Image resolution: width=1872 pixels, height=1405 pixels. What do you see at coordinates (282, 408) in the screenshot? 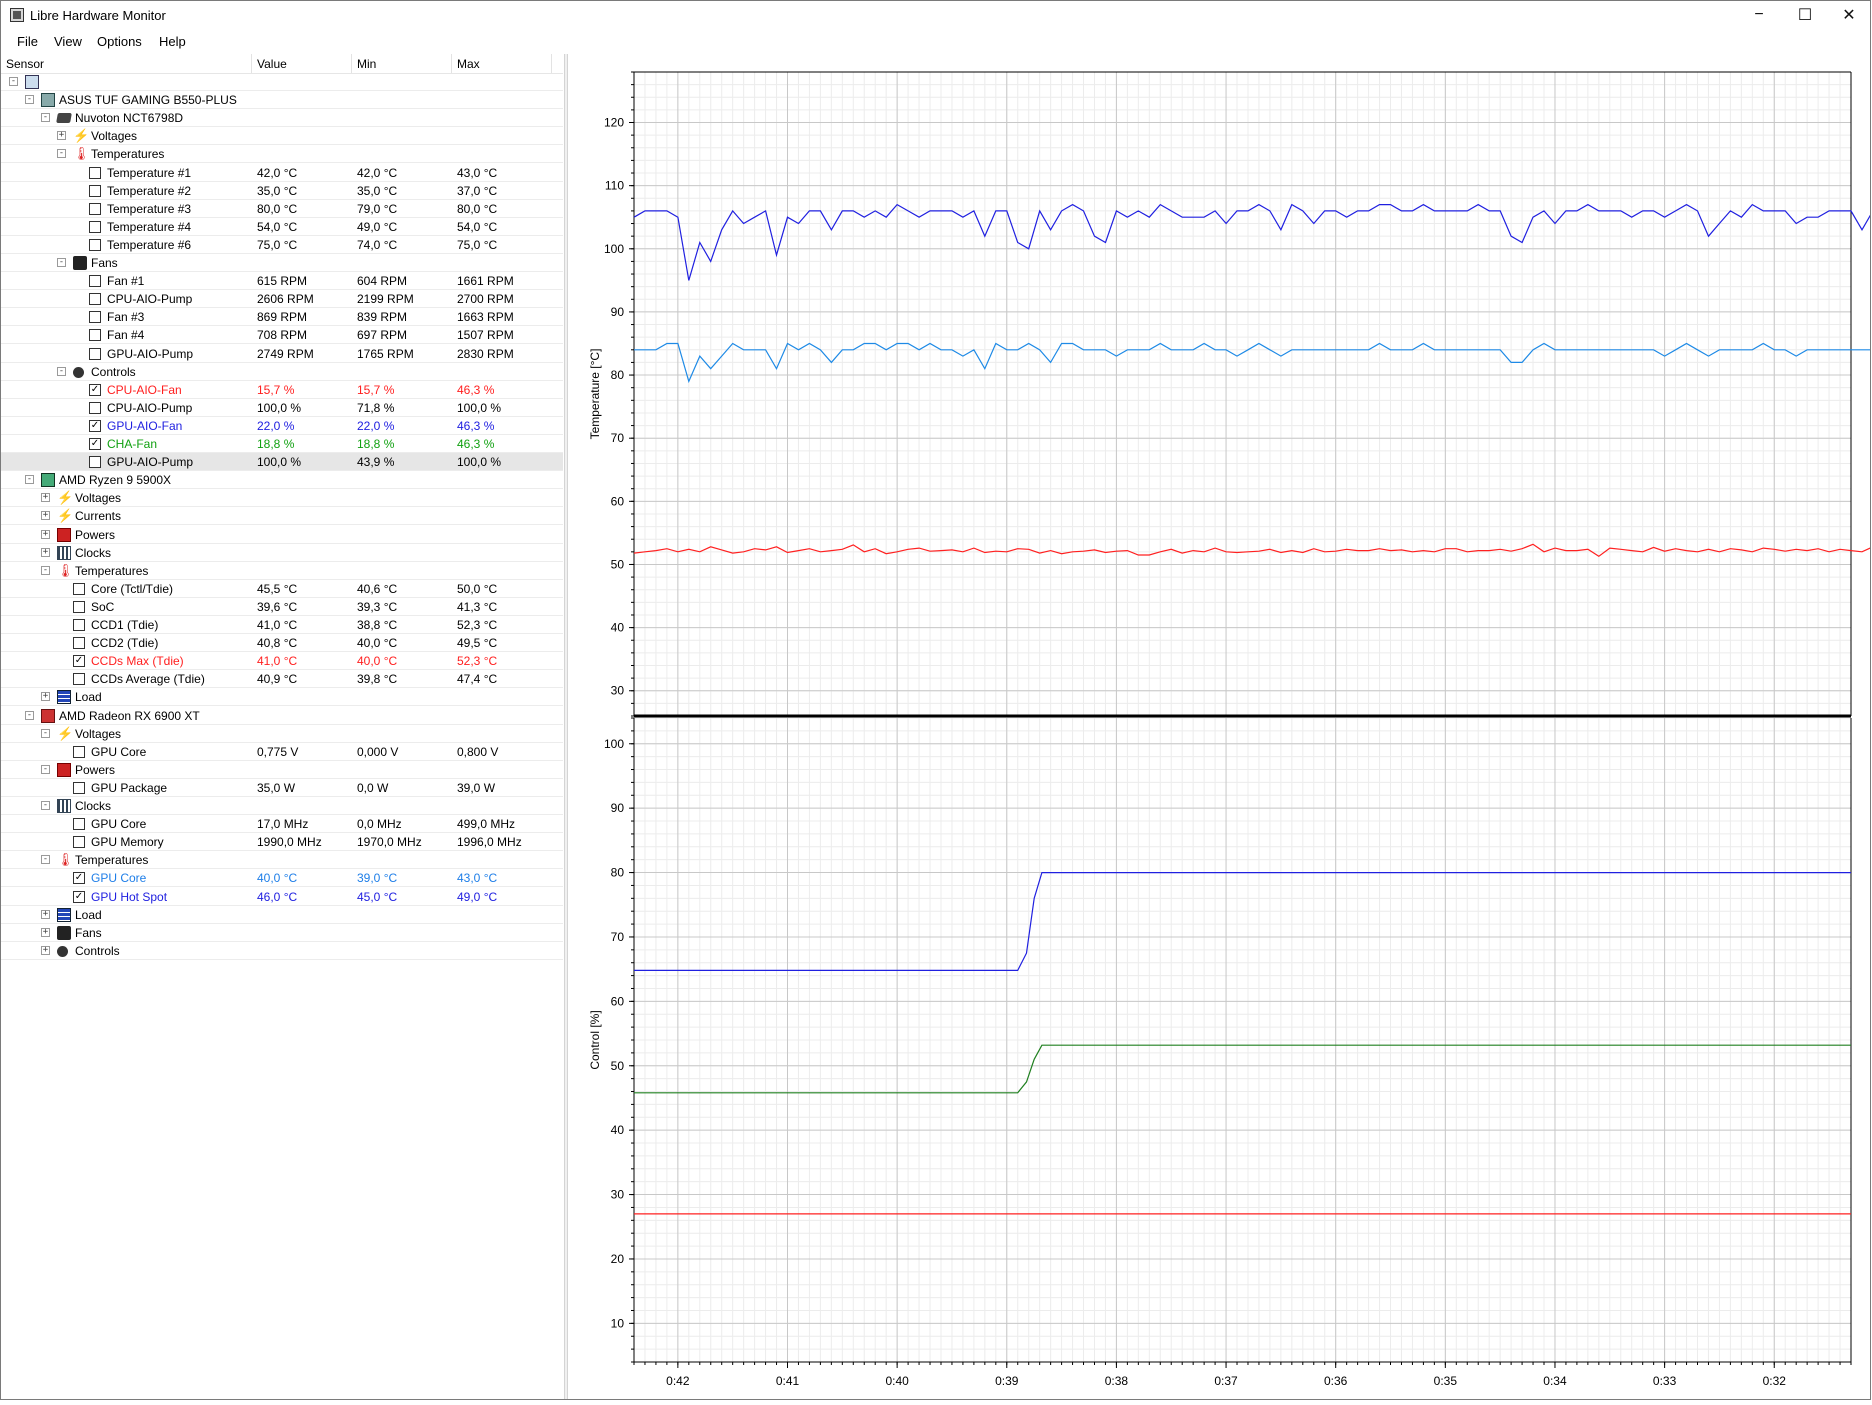
I see `sensor-row: CPU-AIO-Pump 100,0 % 71,8 % 100,0 %` at bounding box center [282, 408].